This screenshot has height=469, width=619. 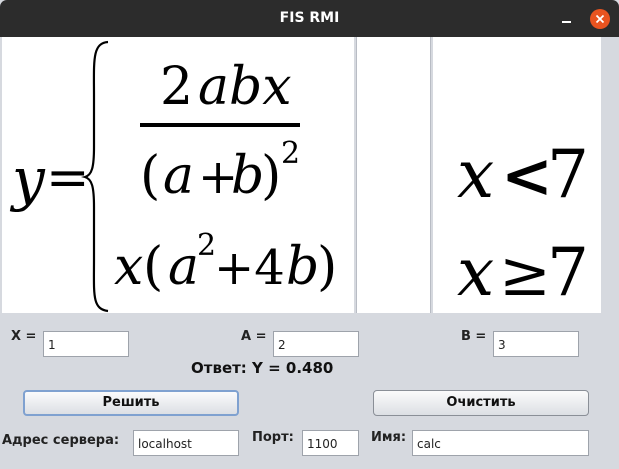 I want to click on cond2-op: ≥, so click(x=525, y=273).